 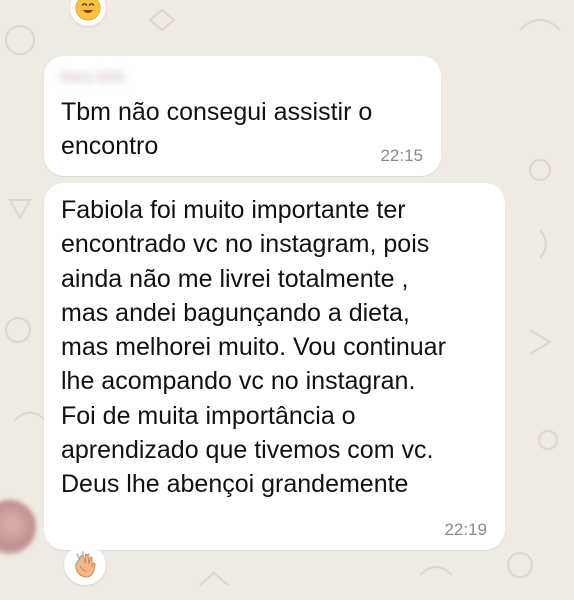 I want to click on clapping-hands-emoji-icon, so click(x=85, y=564).